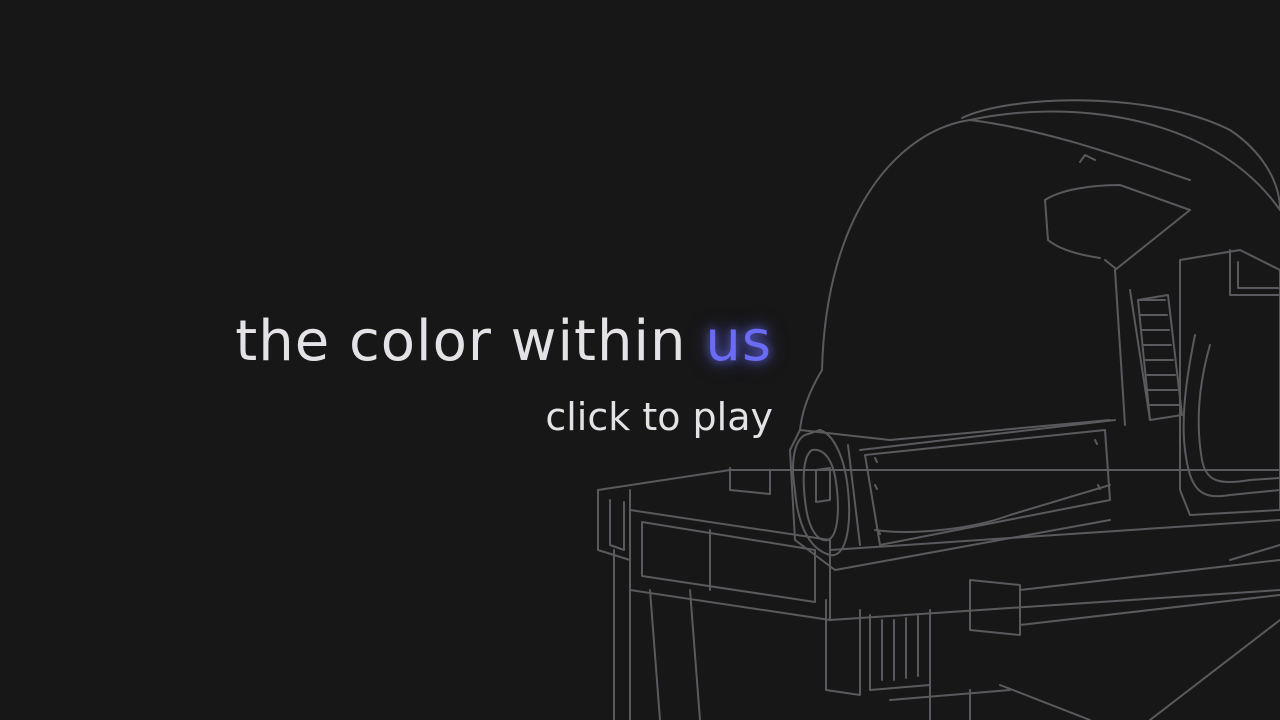 The height and width of the screenshot is (720, 1280). What do you see at coordinates (738, 341) in the screenshot?
I see `title-accent: us` at bounding box center [738, 341].